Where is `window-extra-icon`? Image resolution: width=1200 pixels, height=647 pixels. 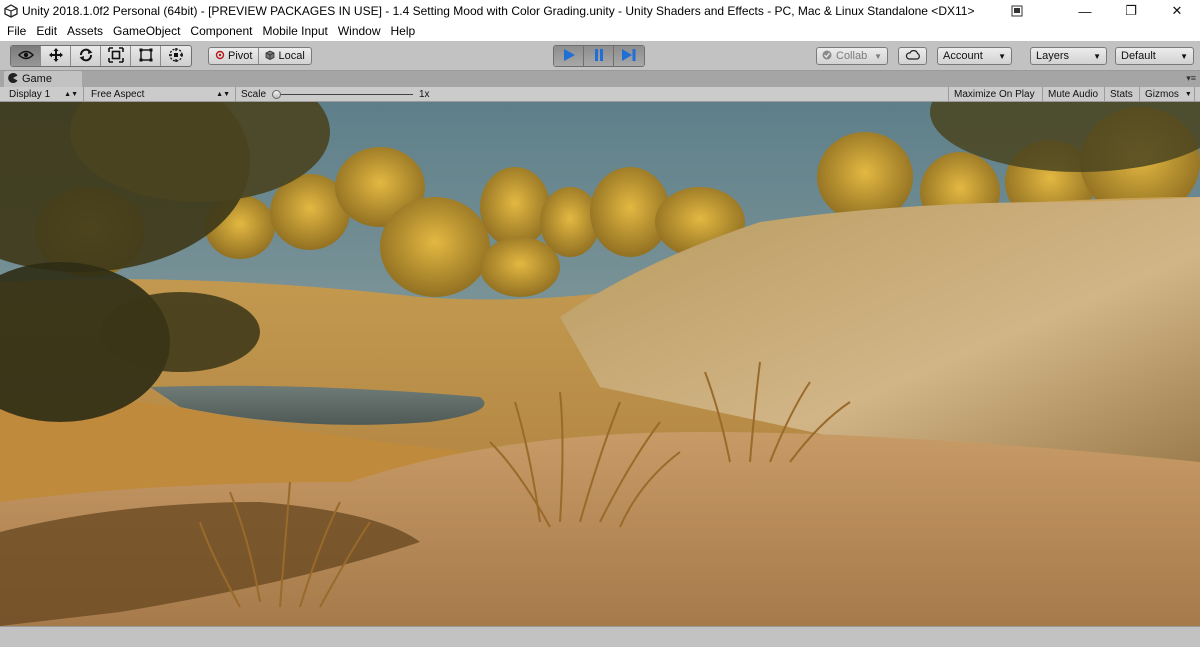 window-extra-icon is located at coordinates (1017, 11).